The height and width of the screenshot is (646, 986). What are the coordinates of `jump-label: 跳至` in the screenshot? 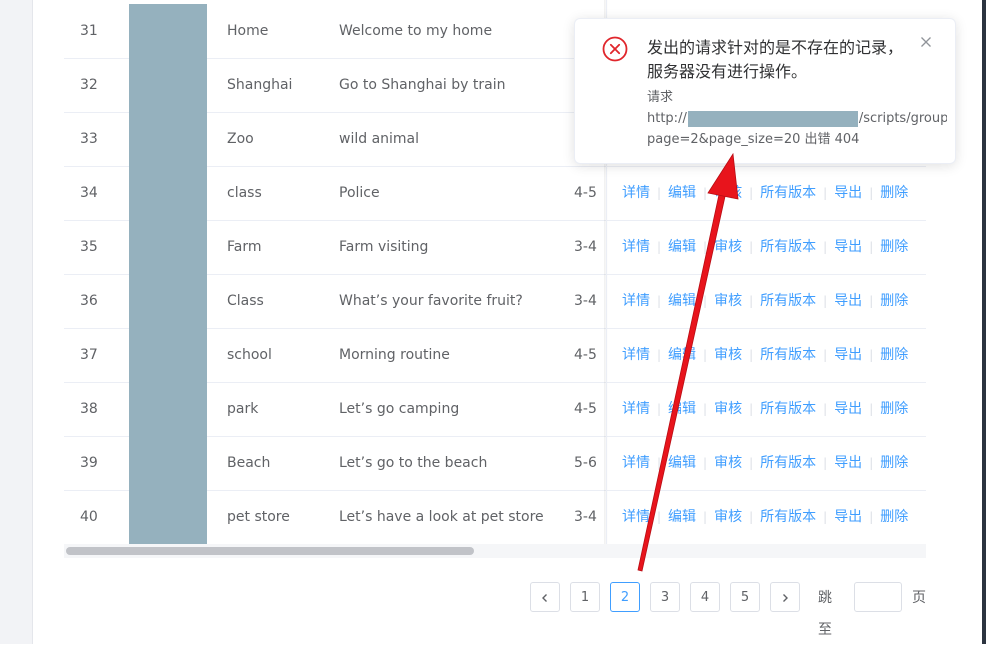 It's located at (825, 614).